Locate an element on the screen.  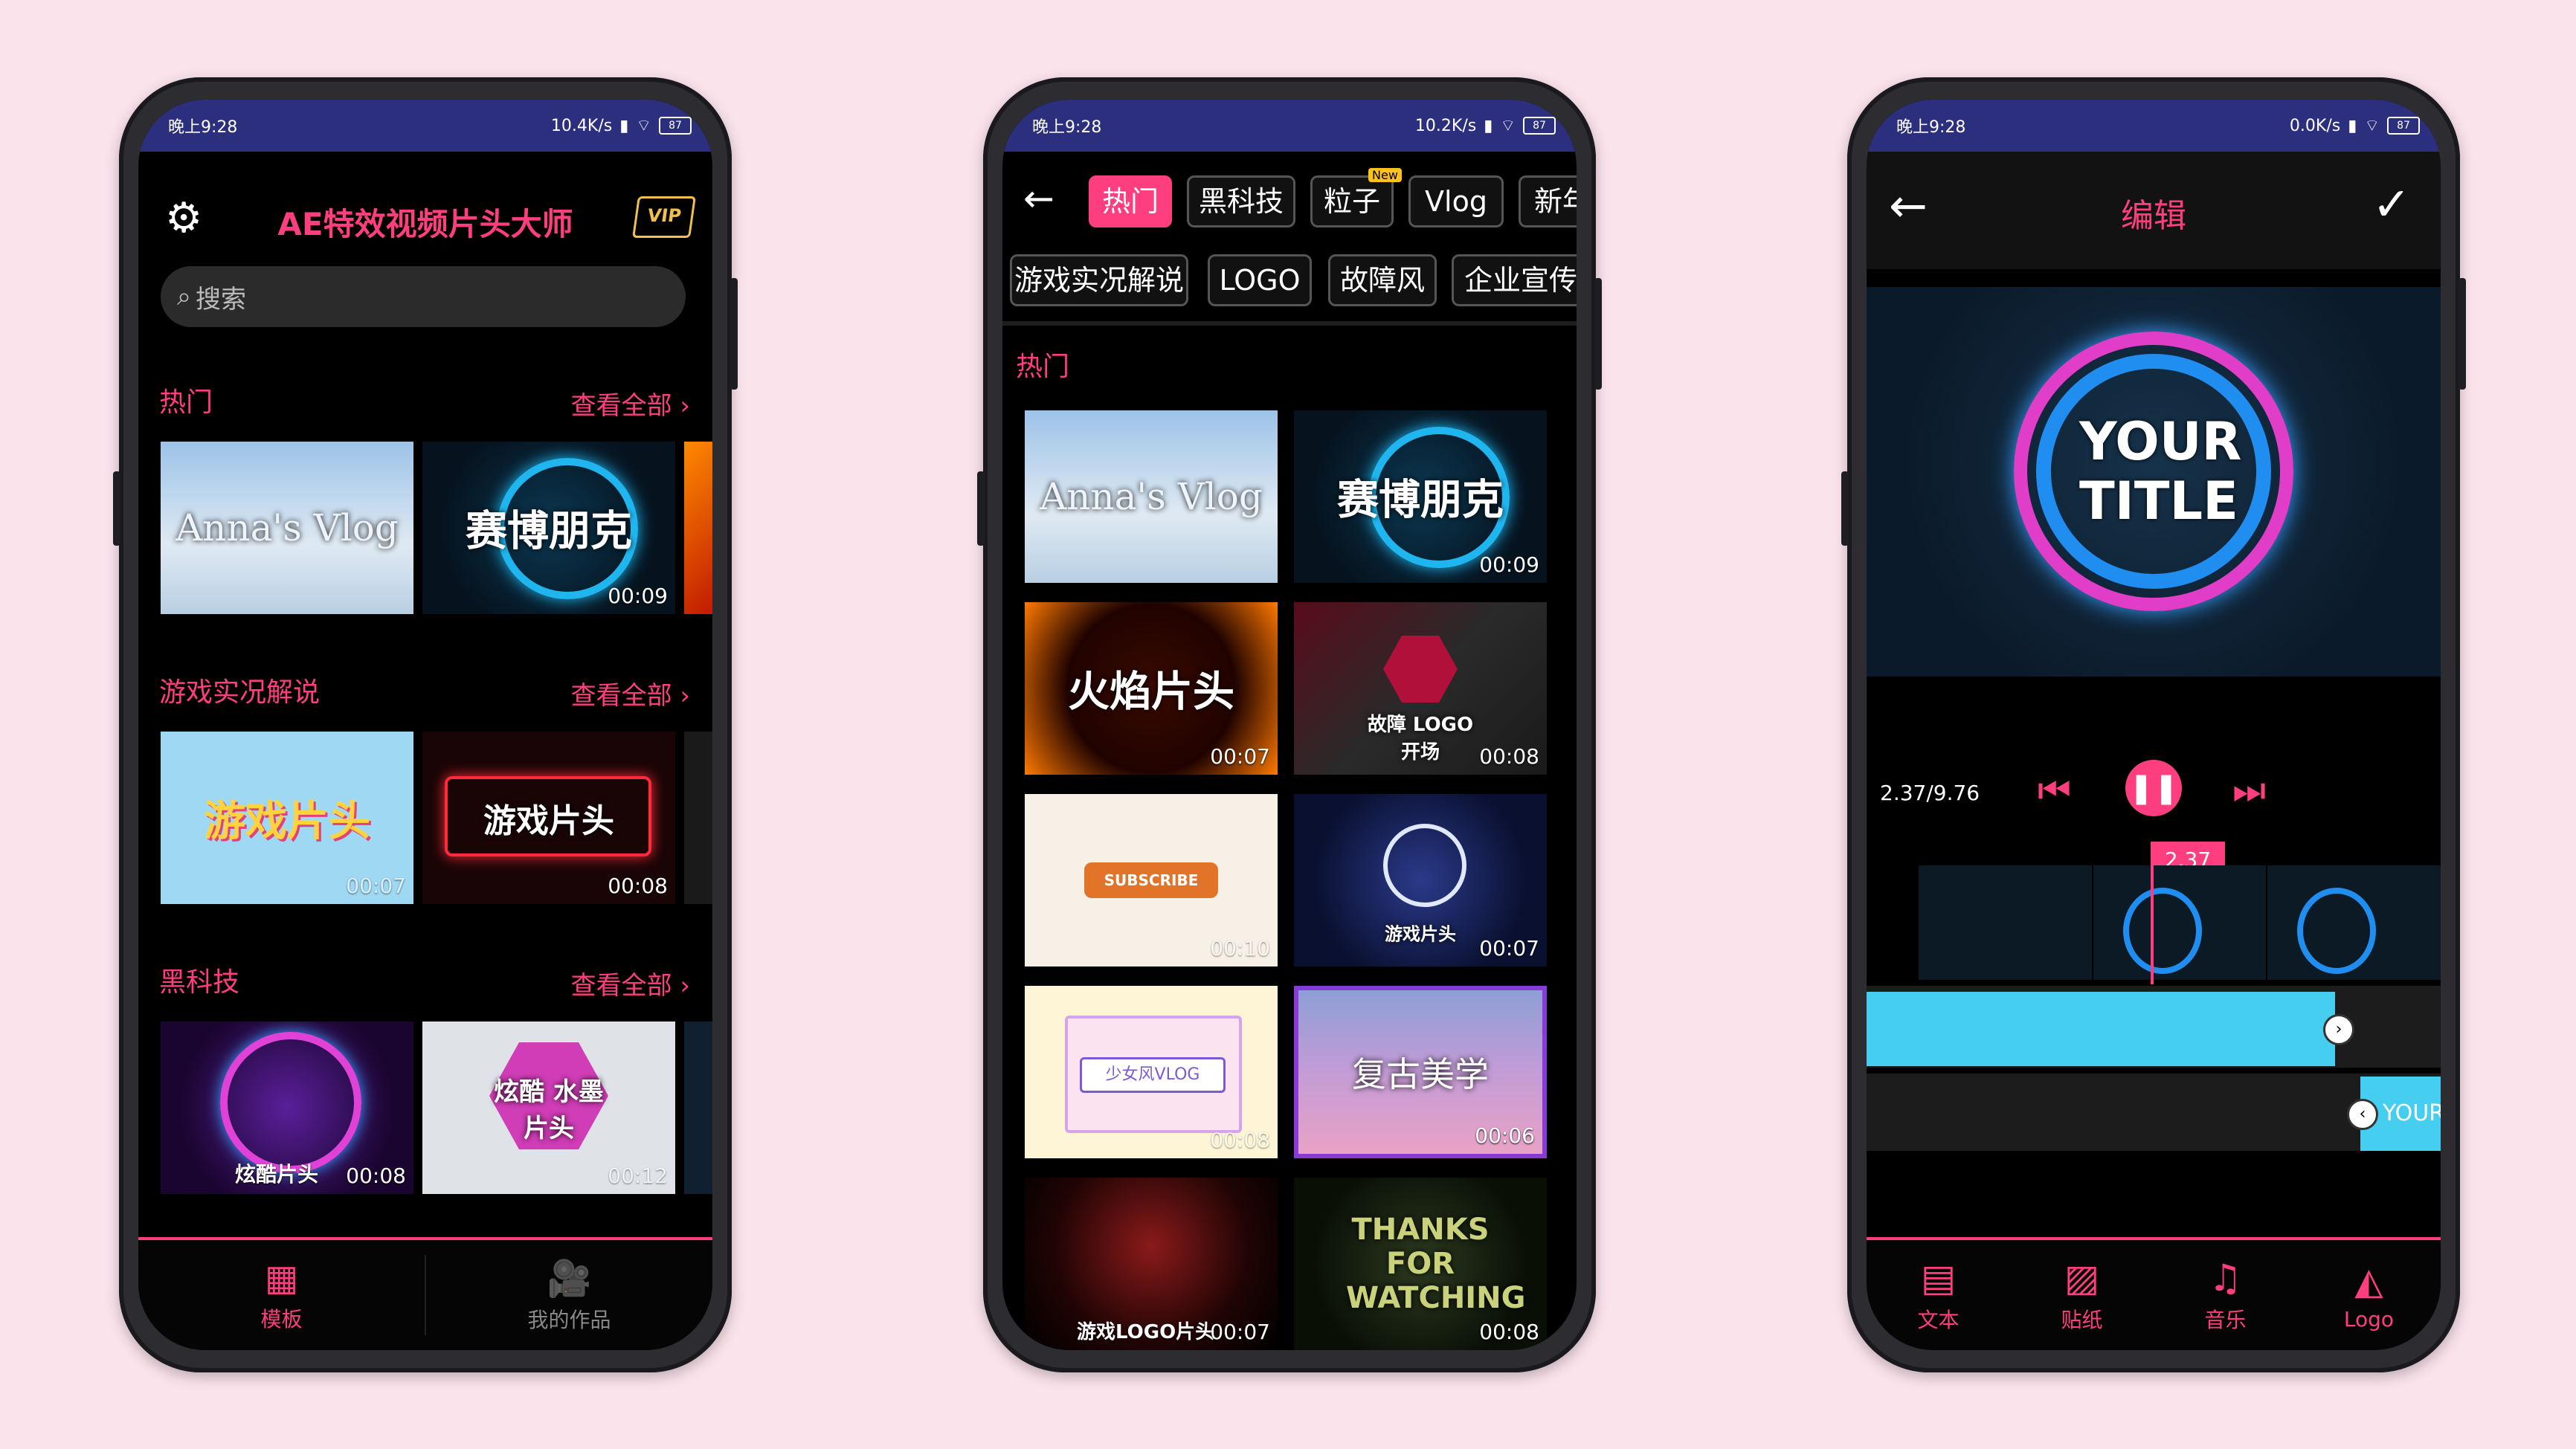
card-duration: 00:09 is located at coordinates (1509, 564).